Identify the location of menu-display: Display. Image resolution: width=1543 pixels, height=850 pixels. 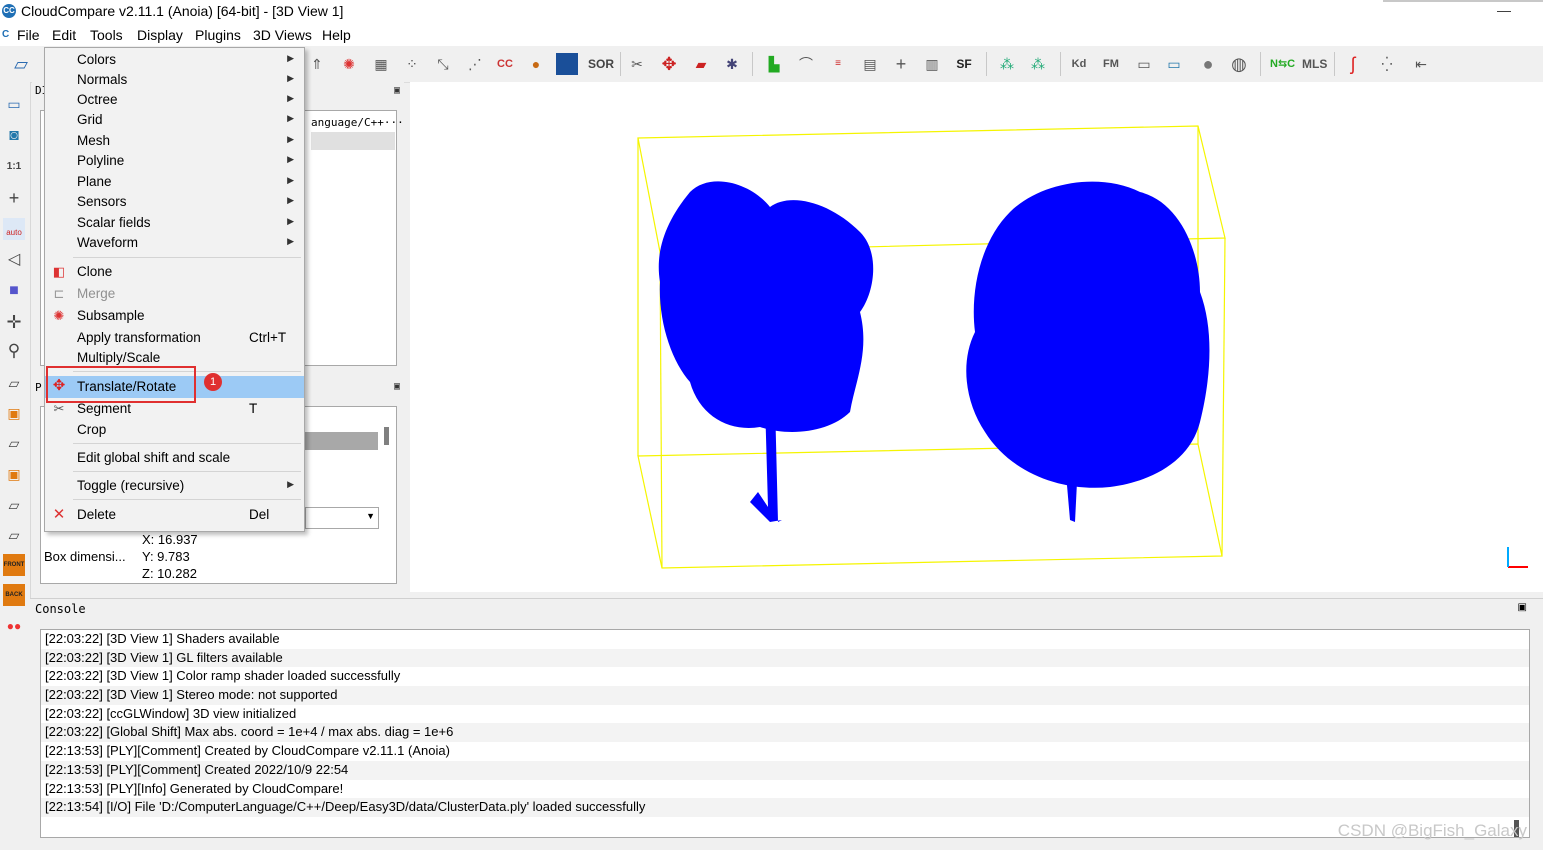
(160, 35).